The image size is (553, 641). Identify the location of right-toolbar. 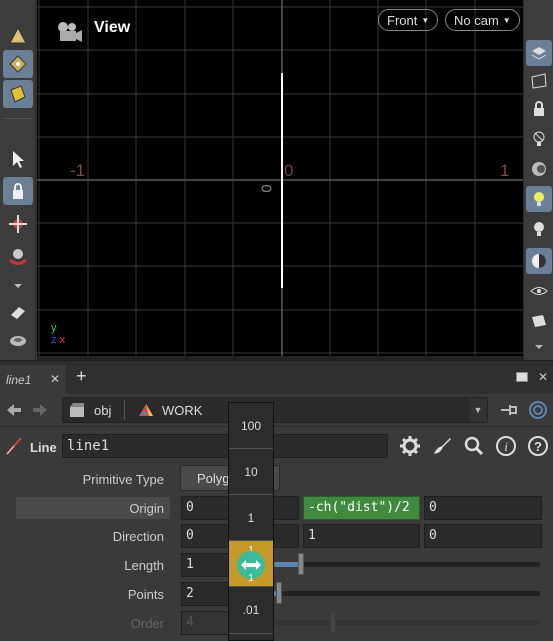
(538, 180).